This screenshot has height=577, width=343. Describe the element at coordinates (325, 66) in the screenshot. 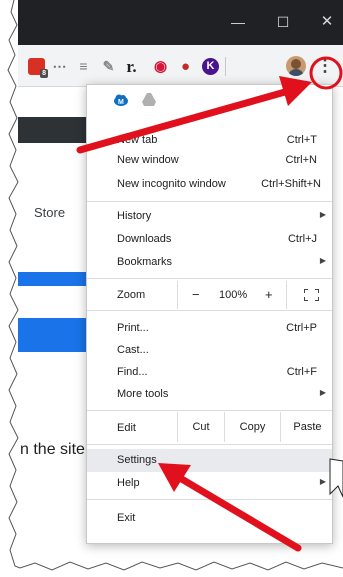

I see `chrome-menu-button: ⋮` at that location.